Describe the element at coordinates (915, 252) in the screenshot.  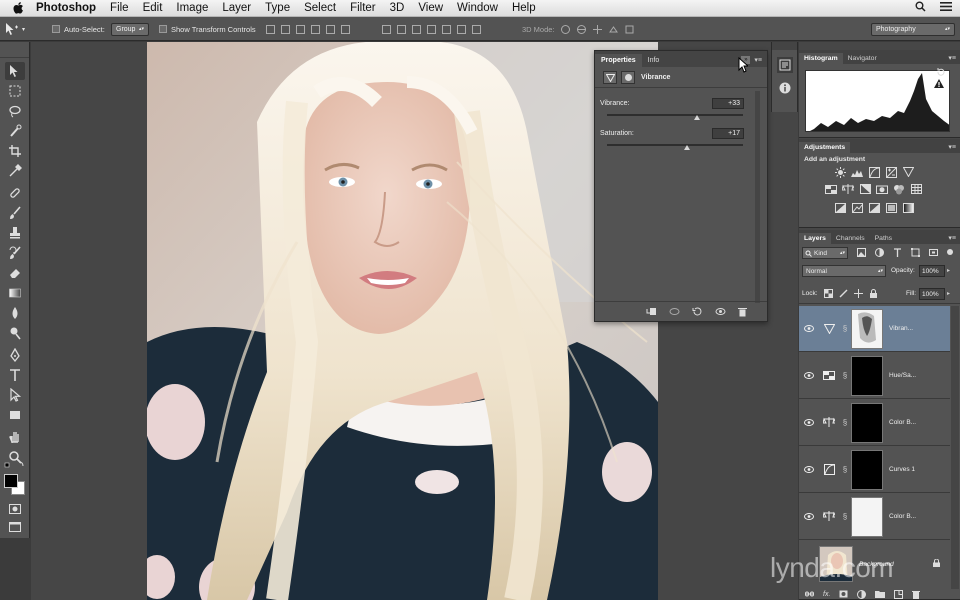
I see `filter-shape-icon` at that location.